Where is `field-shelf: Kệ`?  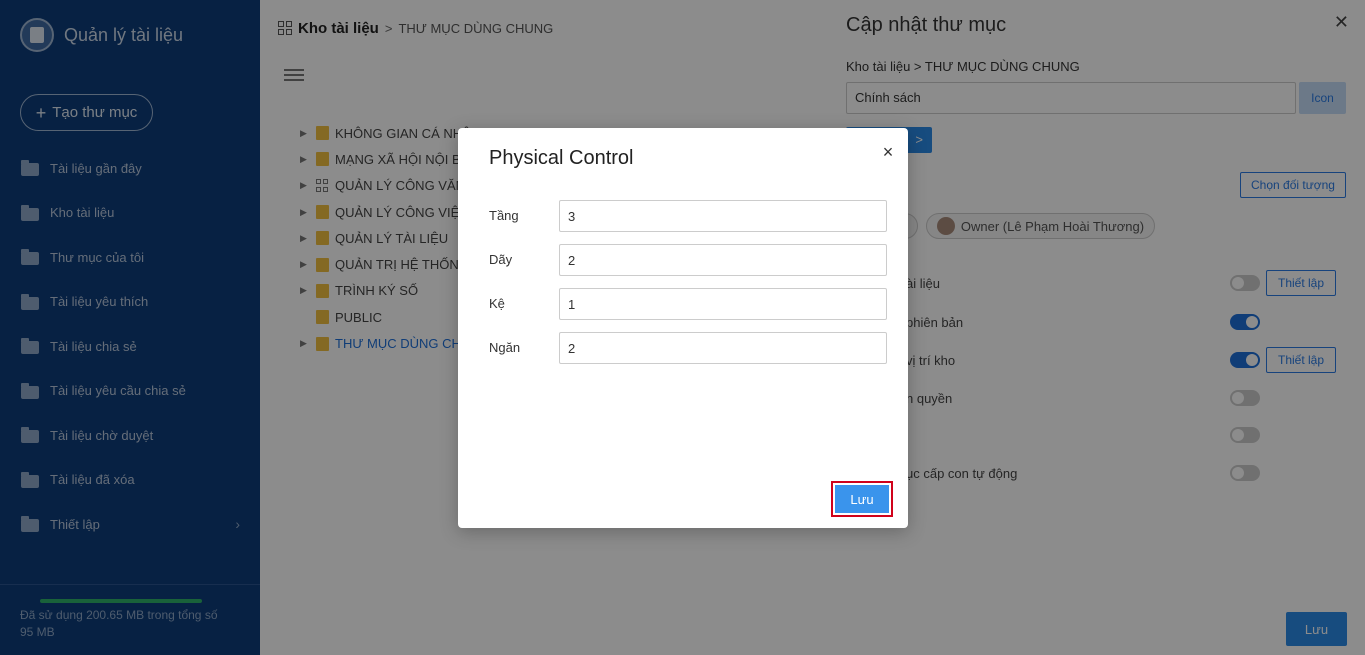 field-shelf: Kệ is located at coordinates (688, 304).